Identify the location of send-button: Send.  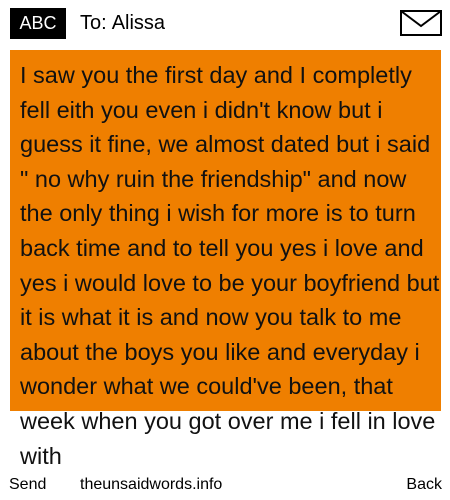
(27, 485).